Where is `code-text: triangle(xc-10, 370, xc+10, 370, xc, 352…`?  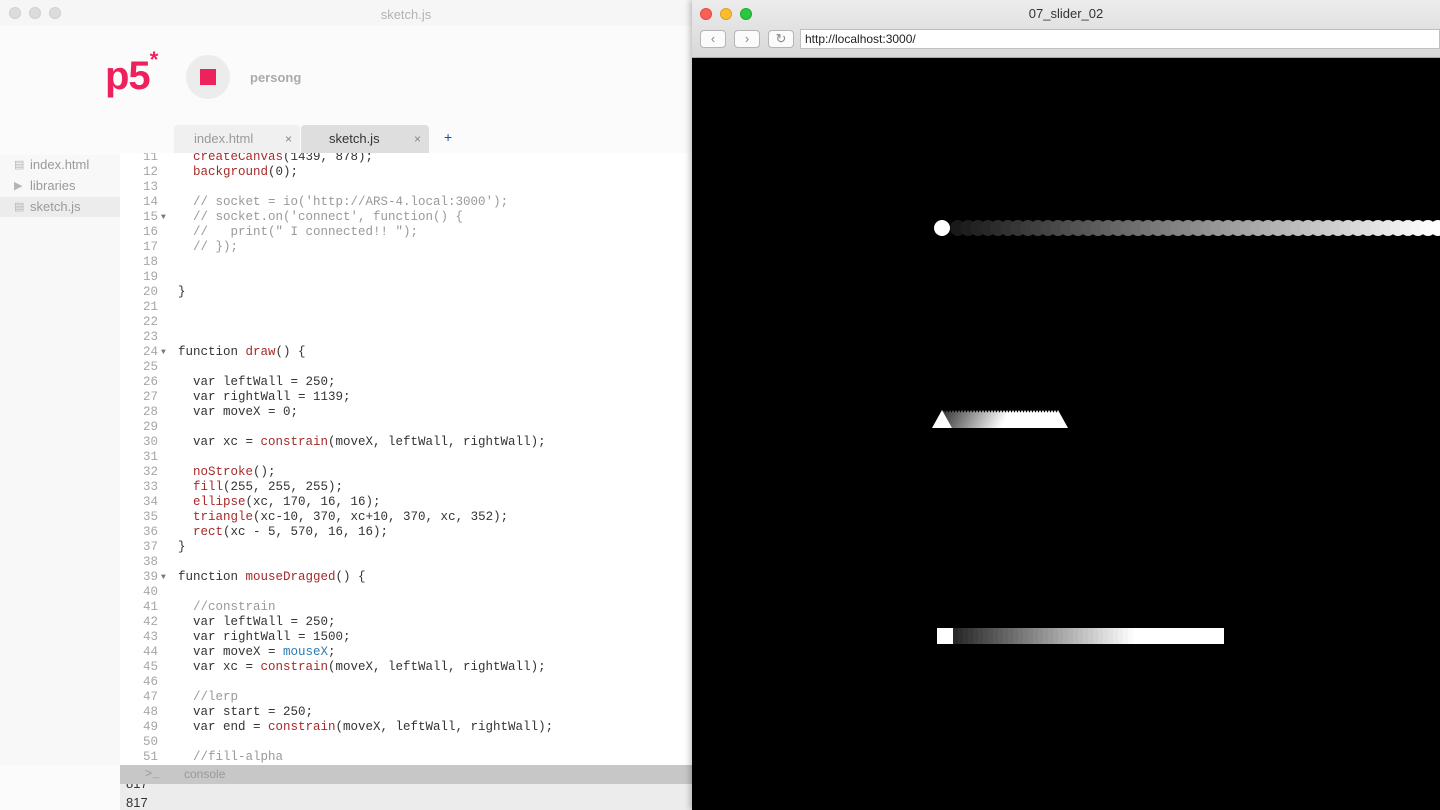
code-text: triangle(xc-10, 370, xc+10, 370, xc, 352… is located at coordinates (351, 517).